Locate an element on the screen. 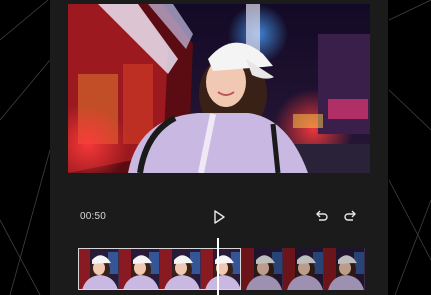 The width and height of the screenshot is (431, 295). timeline-track is located at coordinates (224, 269).